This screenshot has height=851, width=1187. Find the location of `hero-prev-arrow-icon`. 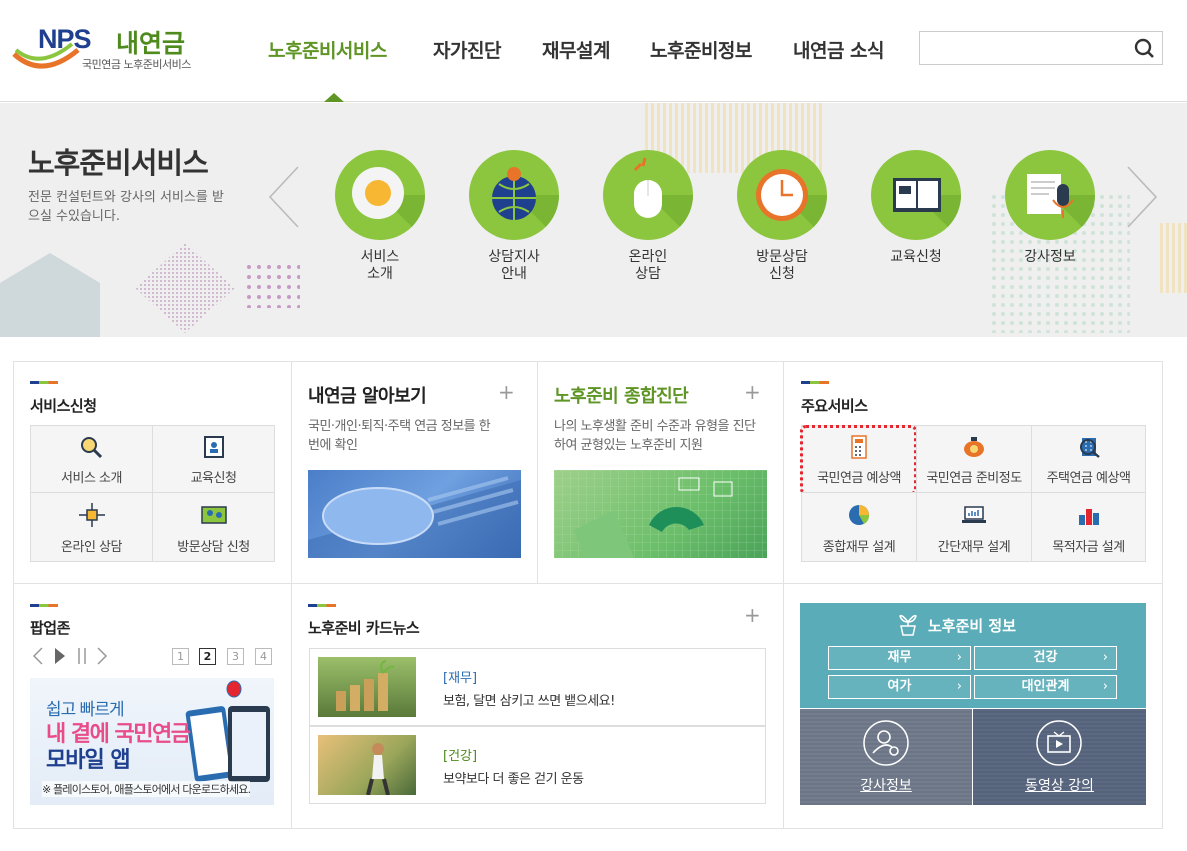

hero-prev-arrow-icon is located at coordinates (288, 197).